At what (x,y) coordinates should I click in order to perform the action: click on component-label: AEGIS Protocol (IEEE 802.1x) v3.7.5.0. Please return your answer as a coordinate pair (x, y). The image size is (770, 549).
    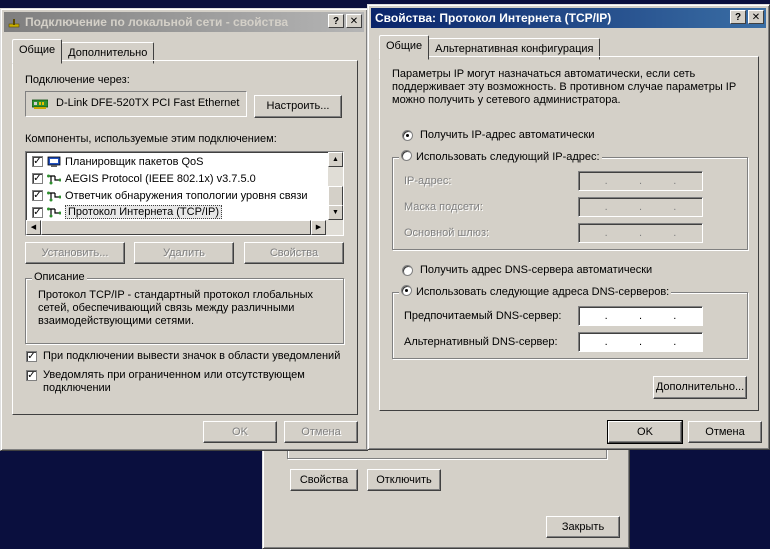
    Looking at the image, I should click on (160, 178).